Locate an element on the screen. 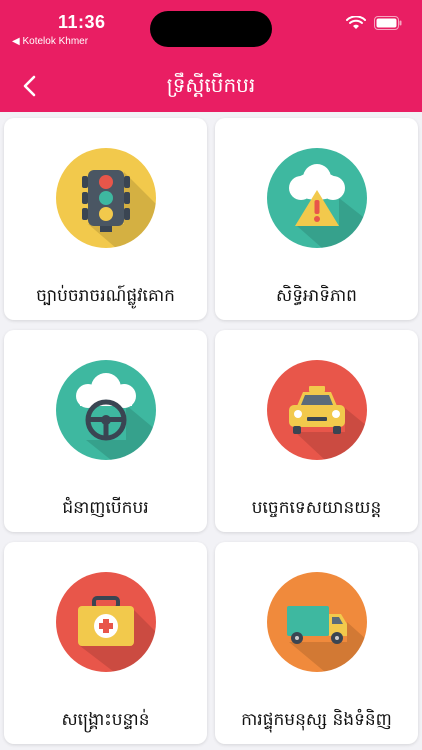  back-to-app-link: ◀ Kotelok Khmer is located at coordinates (50, 41).